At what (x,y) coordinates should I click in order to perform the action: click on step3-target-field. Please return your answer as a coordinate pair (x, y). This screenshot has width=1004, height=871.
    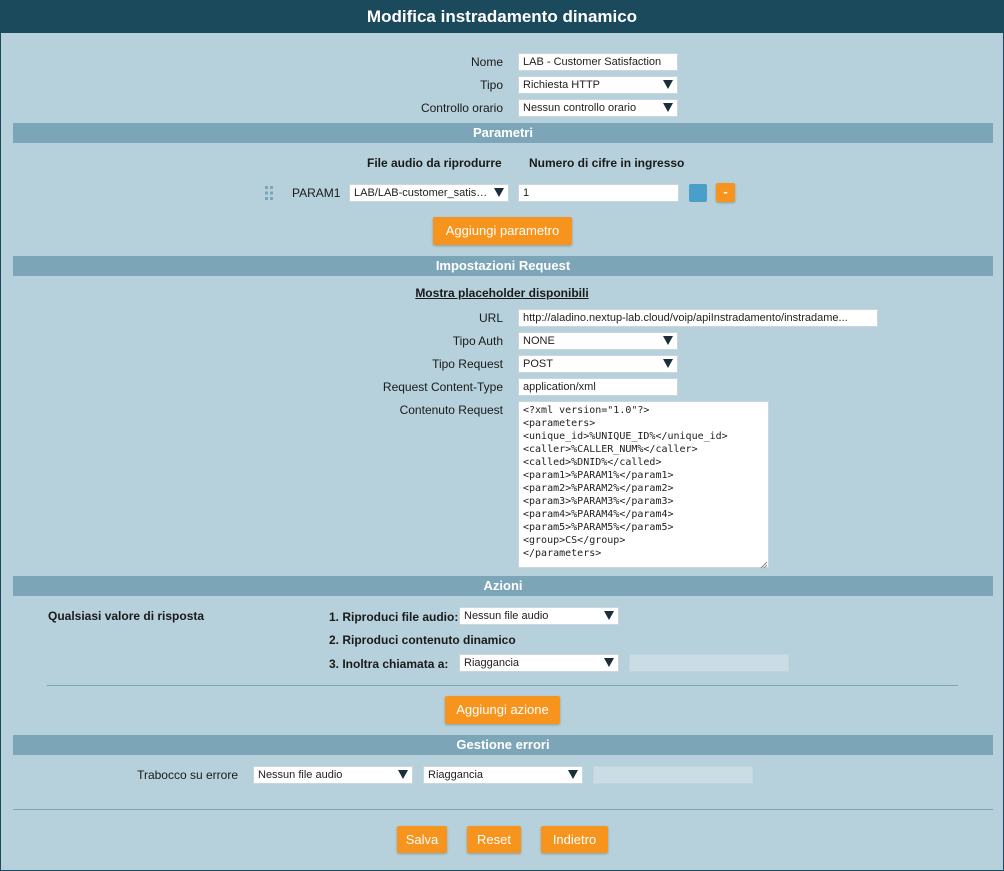
    Looking at the image, I should click on (709, 663).